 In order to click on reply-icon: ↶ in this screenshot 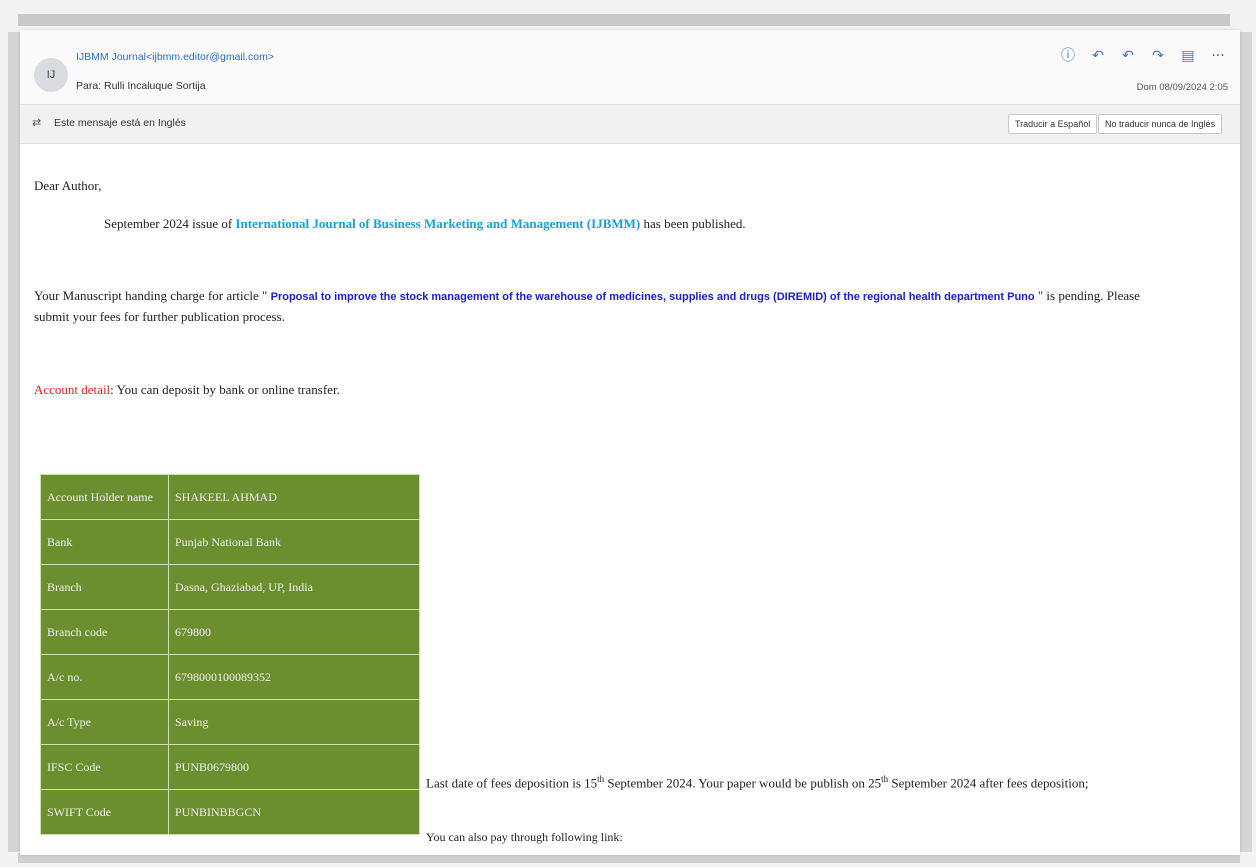, I will do `click(1098, 56)`.